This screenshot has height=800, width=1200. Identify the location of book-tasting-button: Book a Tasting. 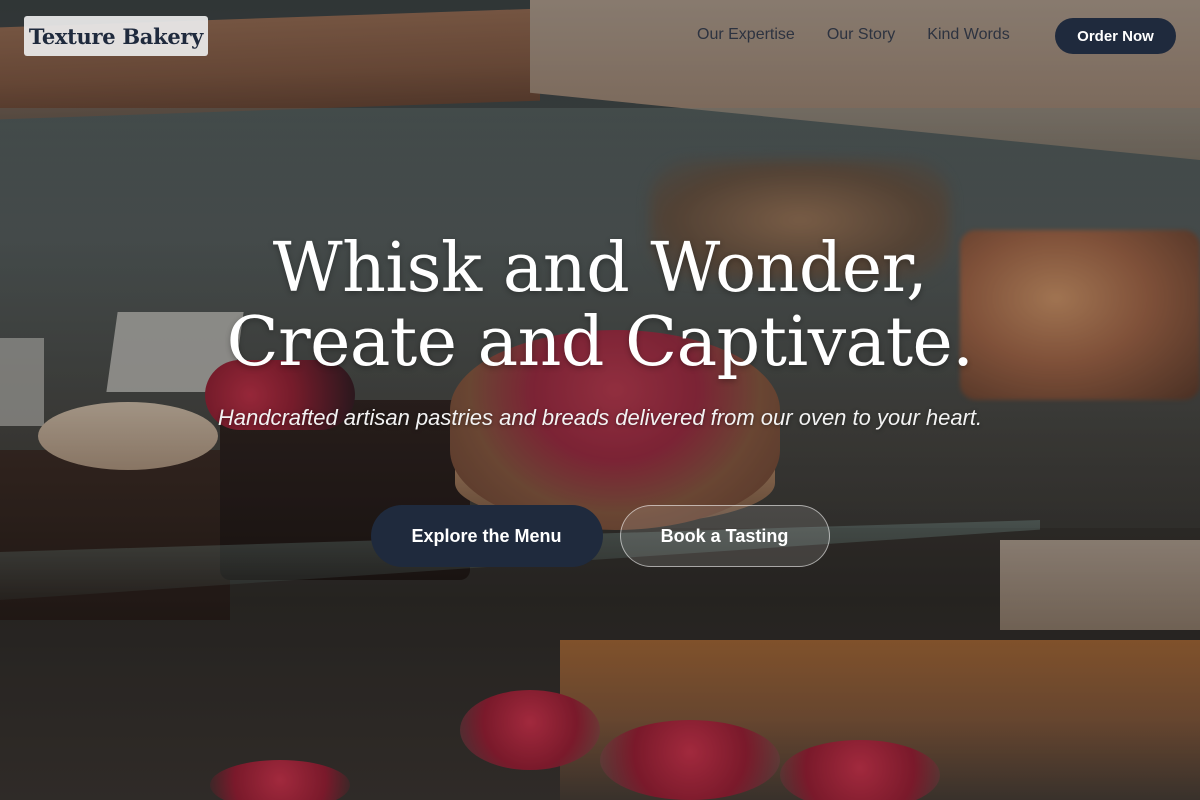
(724, 536).